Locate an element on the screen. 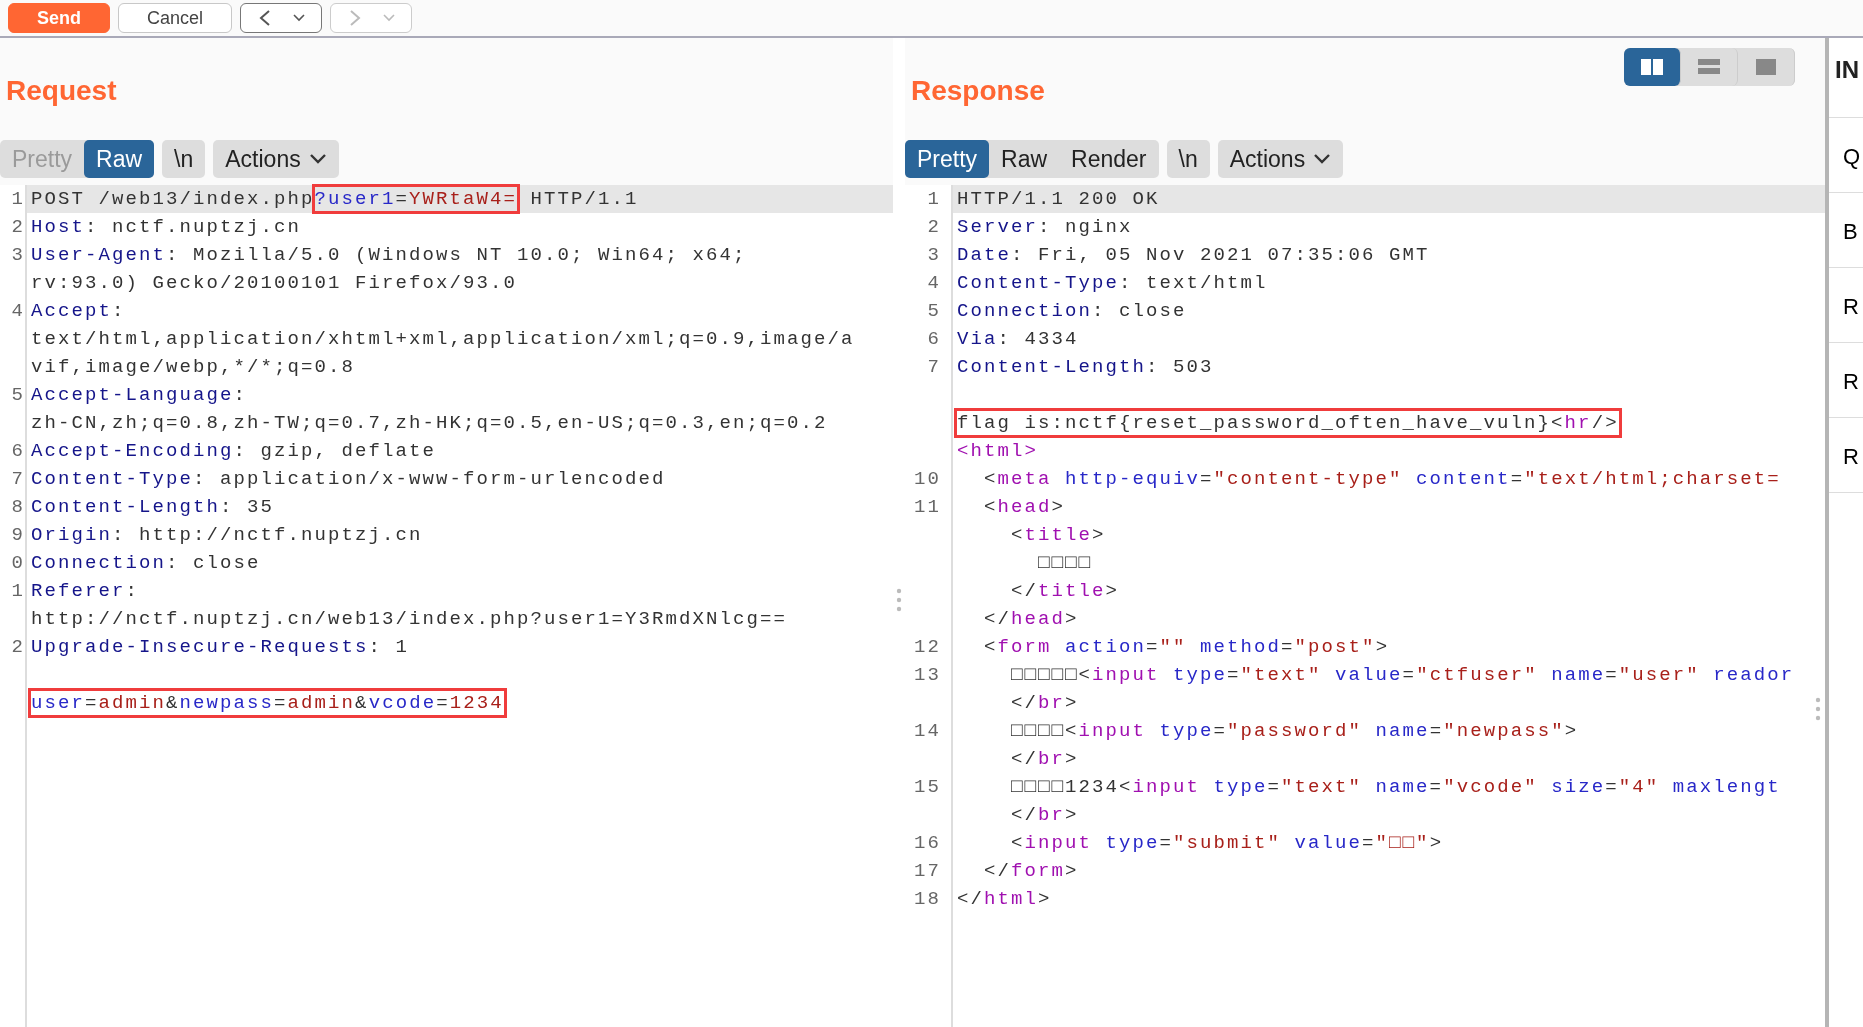  code-line: □□□□ is located at coordinates (1065, 563).